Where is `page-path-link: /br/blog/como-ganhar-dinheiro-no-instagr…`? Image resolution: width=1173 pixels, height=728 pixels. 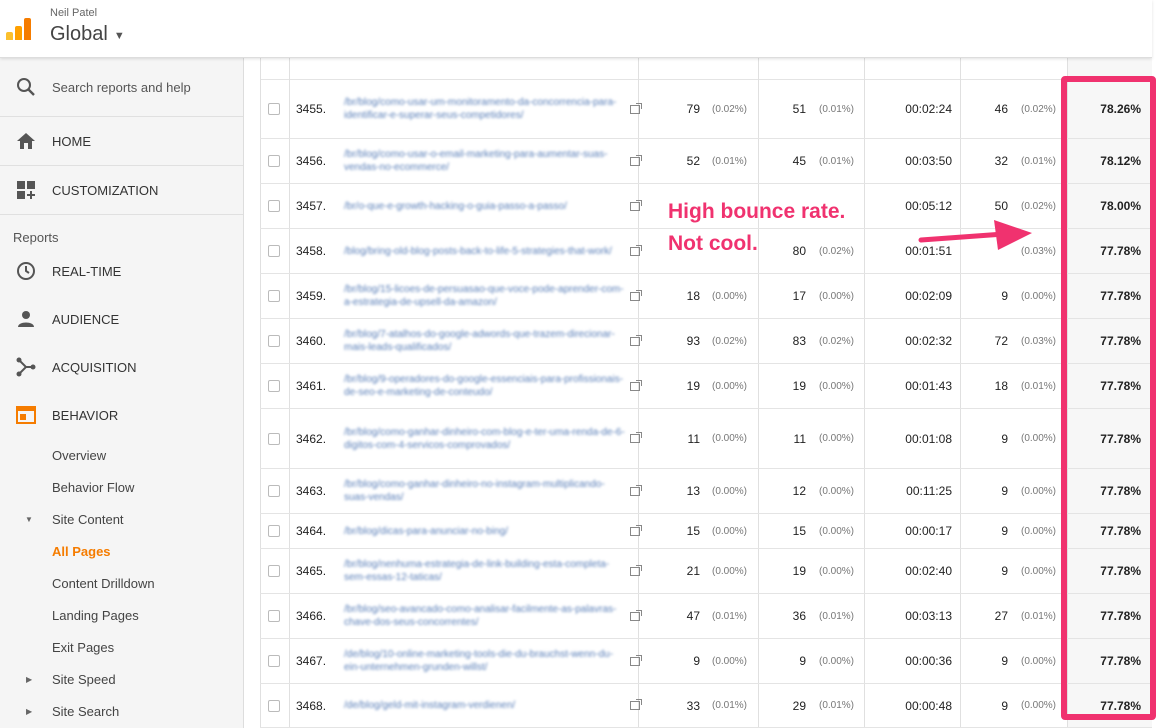 page-path-link: /br/blog/como-ganhar-dinheiro-no-instagr… is located at coordinates (486, 491).